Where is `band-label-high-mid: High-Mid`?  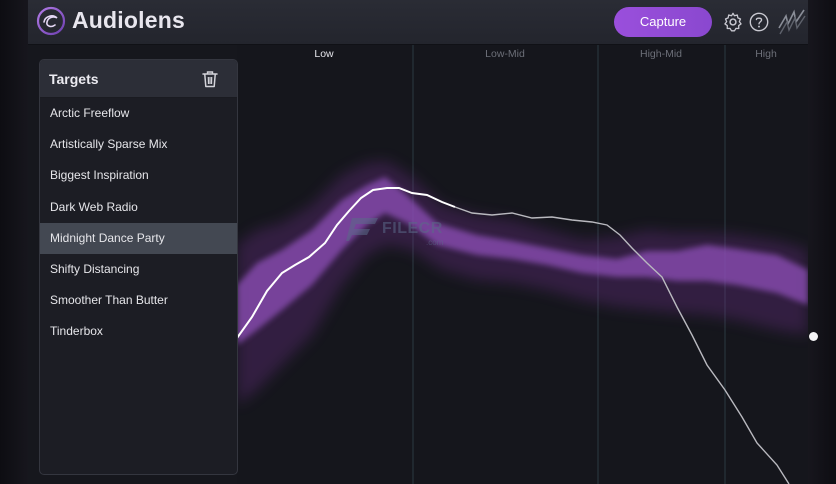 band-label-high-mid: High-Mid is located at coordinates (661, 54).